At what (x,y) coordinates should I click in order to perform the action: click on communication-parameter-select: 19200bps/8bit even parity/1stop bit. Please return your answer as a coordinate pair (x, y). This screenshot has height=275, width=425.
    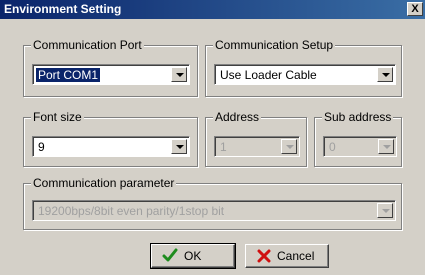
    Looking at the image, I should click on (214, 210).